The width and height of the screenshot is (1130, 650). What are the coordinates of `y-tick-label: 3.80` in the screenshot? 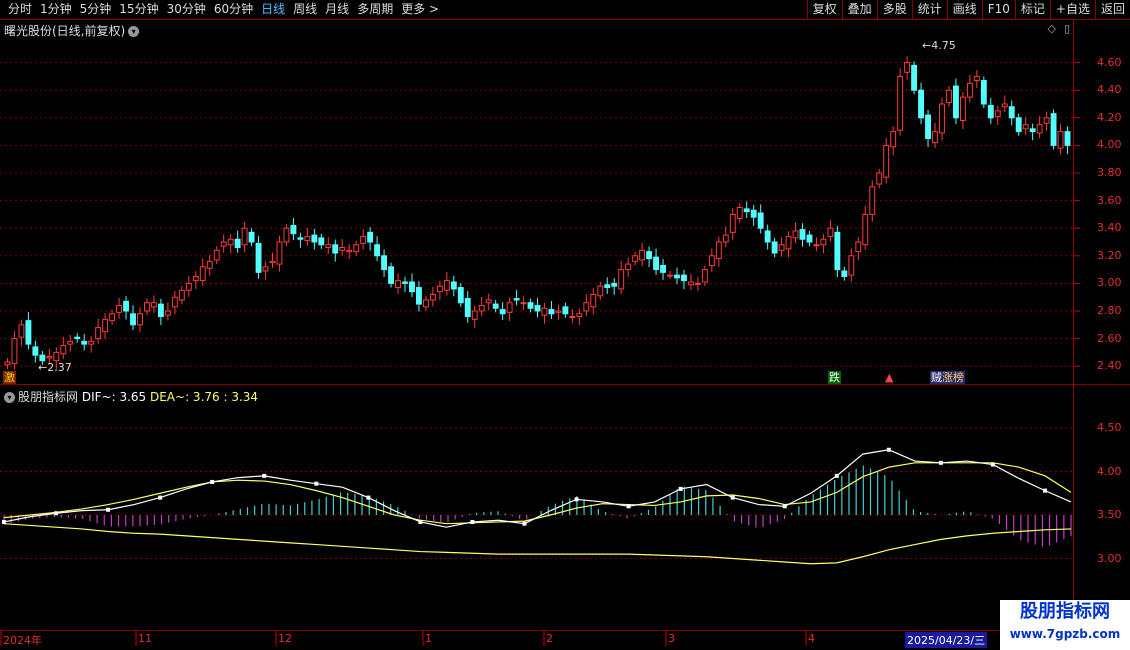 It's located at (1109, 172).